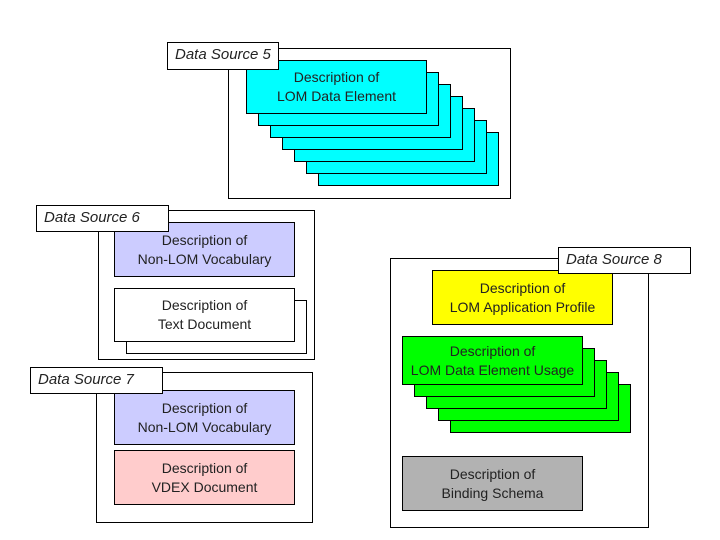 This screenshot has width=720, height=540. Describe the element at coordinates (102, 218) in the screenshot. I see `data-source-6-label: Data Source 6` at that location.